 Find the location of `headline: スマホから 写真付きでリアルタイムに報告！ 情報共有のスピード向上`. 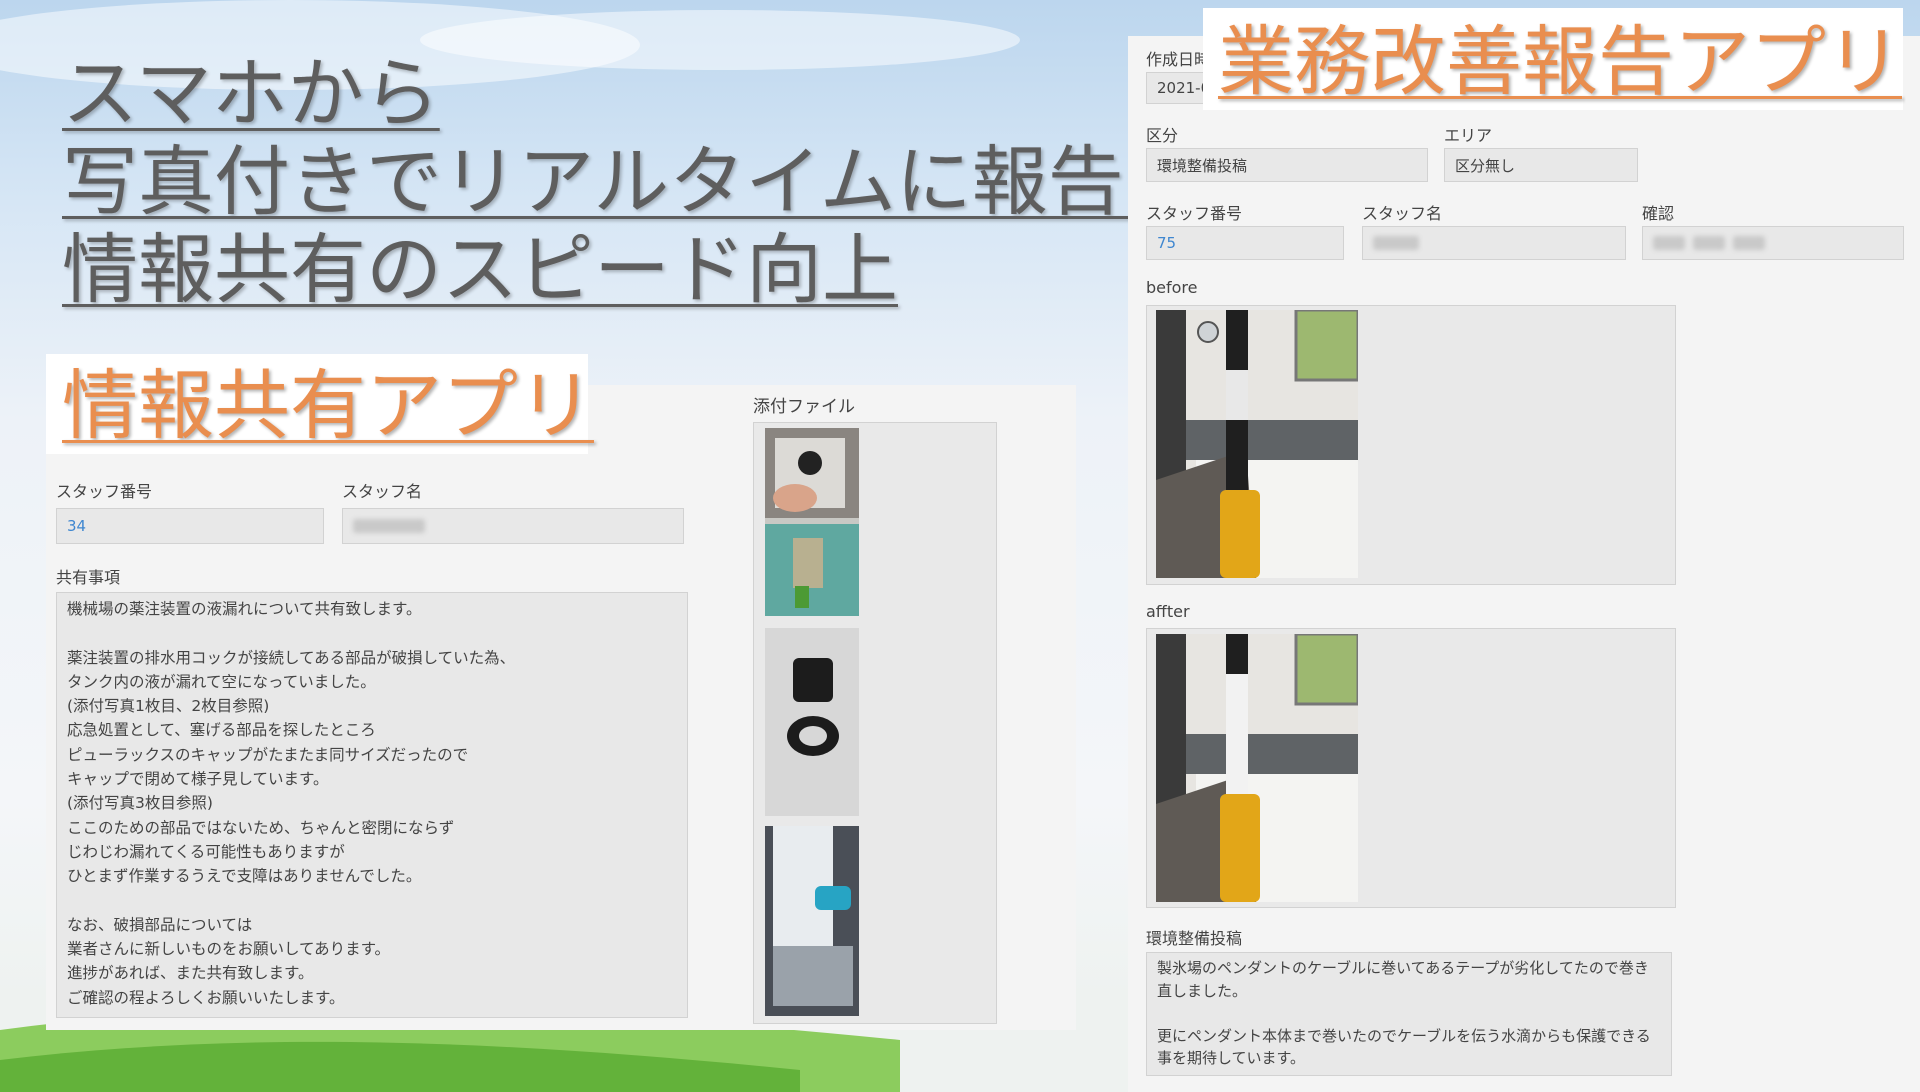

headline: スマホから 写真付きでリアルタイムに報告！ 情報共有のスピード向上 is located at coordinates (631, 182).